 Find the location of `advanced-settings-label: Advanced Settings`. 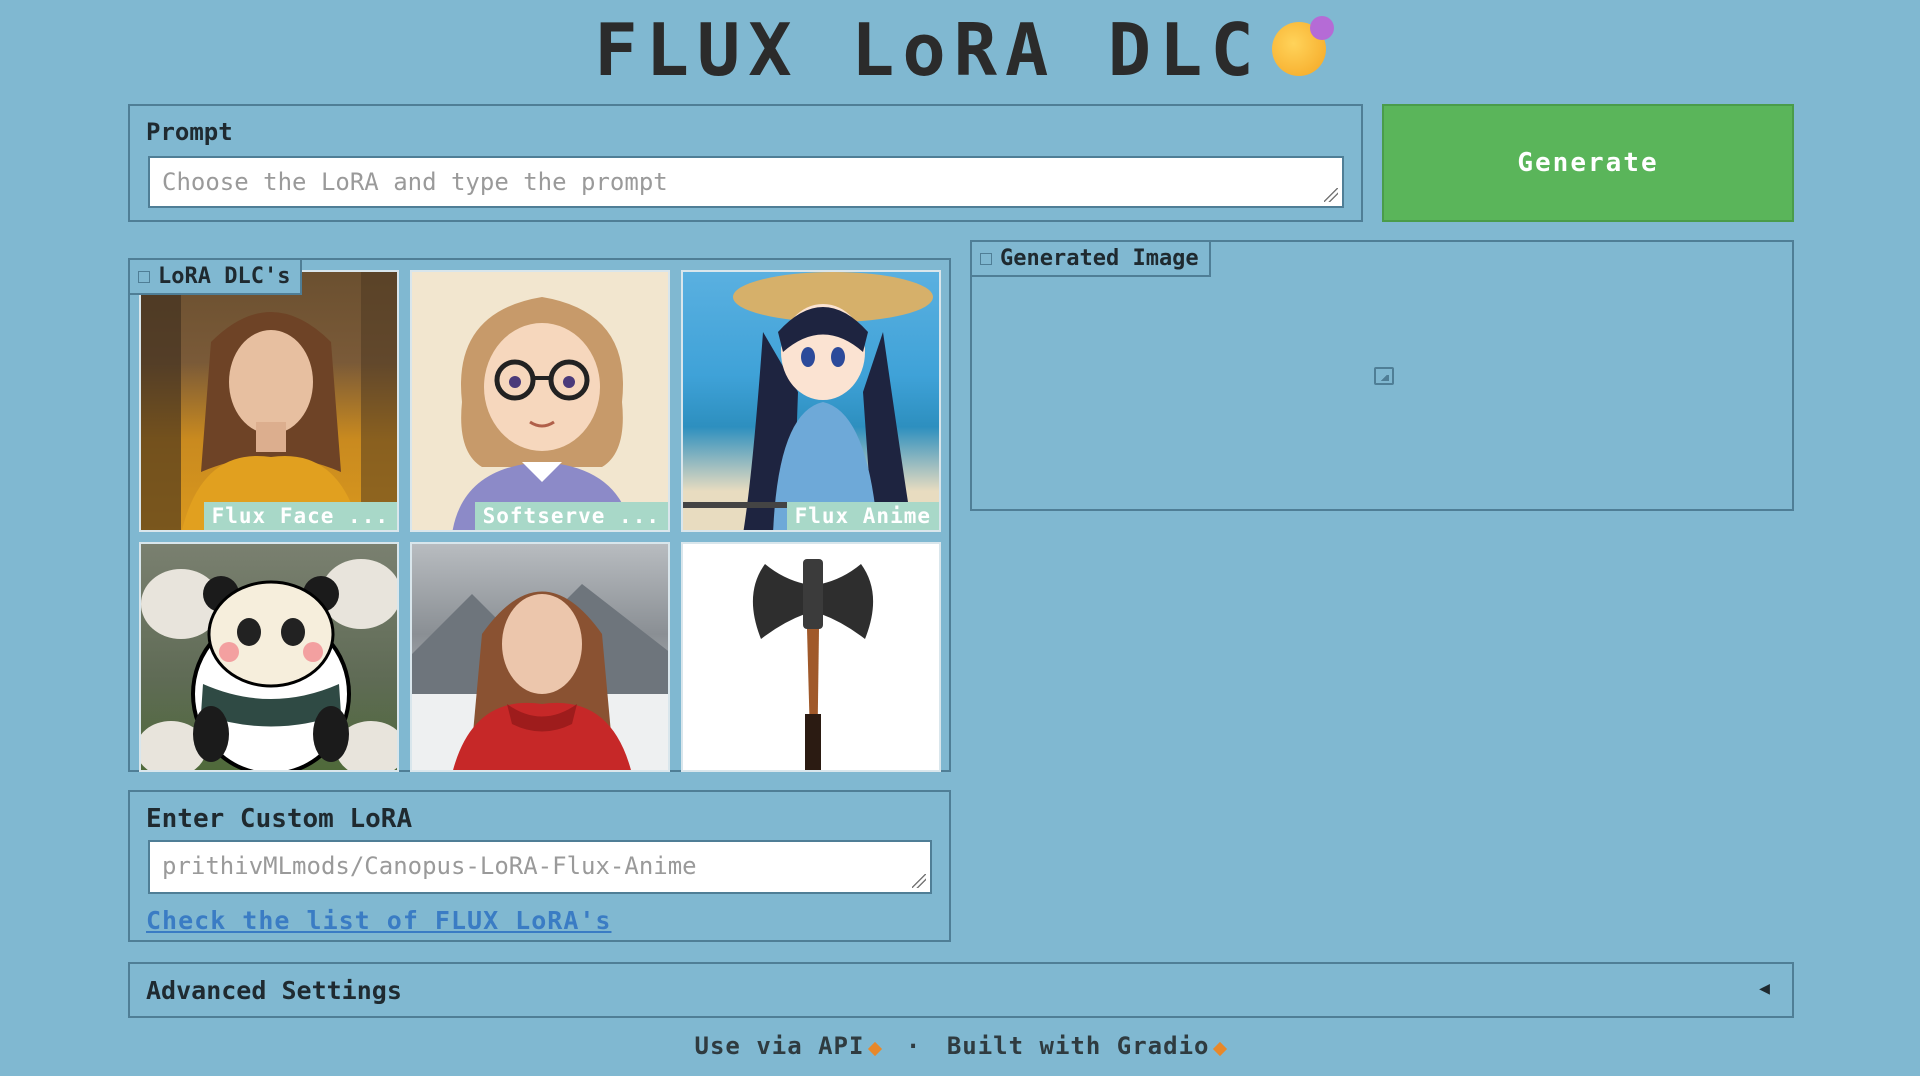

advanced-settings-label: Advanced Settings is located at coordinates (274, 990).